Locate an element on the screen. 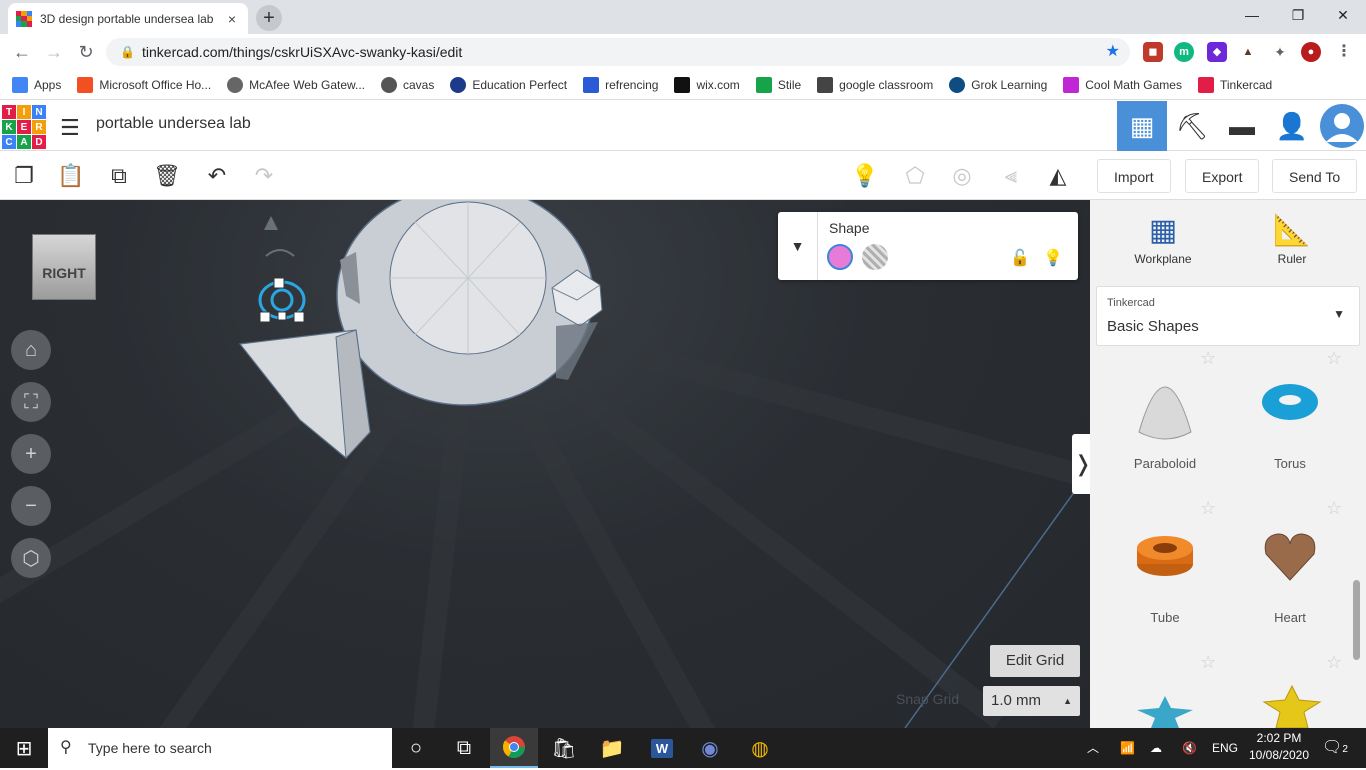 The width and height of the screenshot is (1366, 770). tab-close-icon: × is located at coordinates (232, 19).